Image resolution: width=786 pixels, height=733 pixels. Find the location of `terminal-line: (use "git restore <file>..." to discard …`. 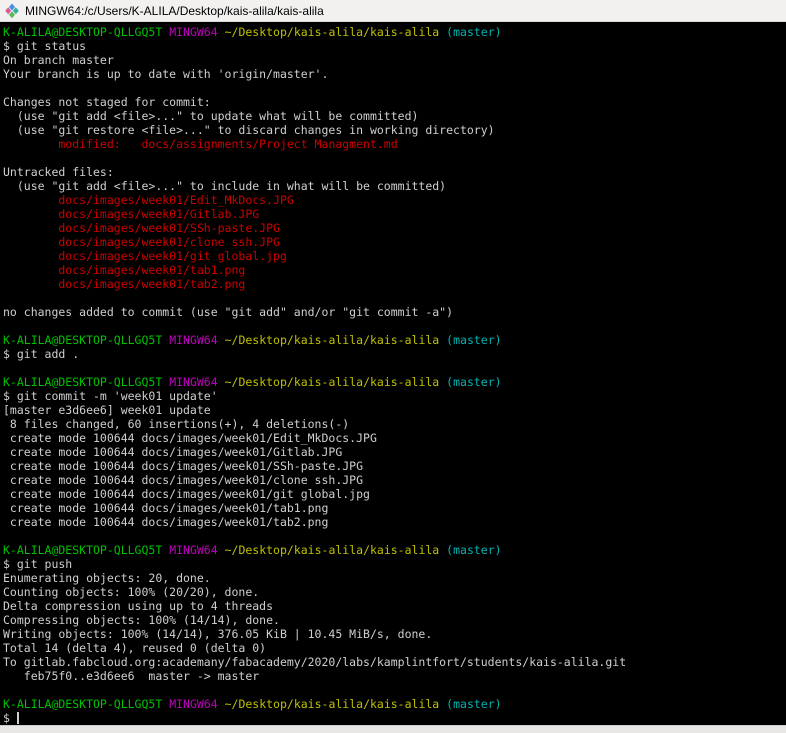

terminal-line: (use "git restore <file>..." to discard … is located at coordinates (249, 130).